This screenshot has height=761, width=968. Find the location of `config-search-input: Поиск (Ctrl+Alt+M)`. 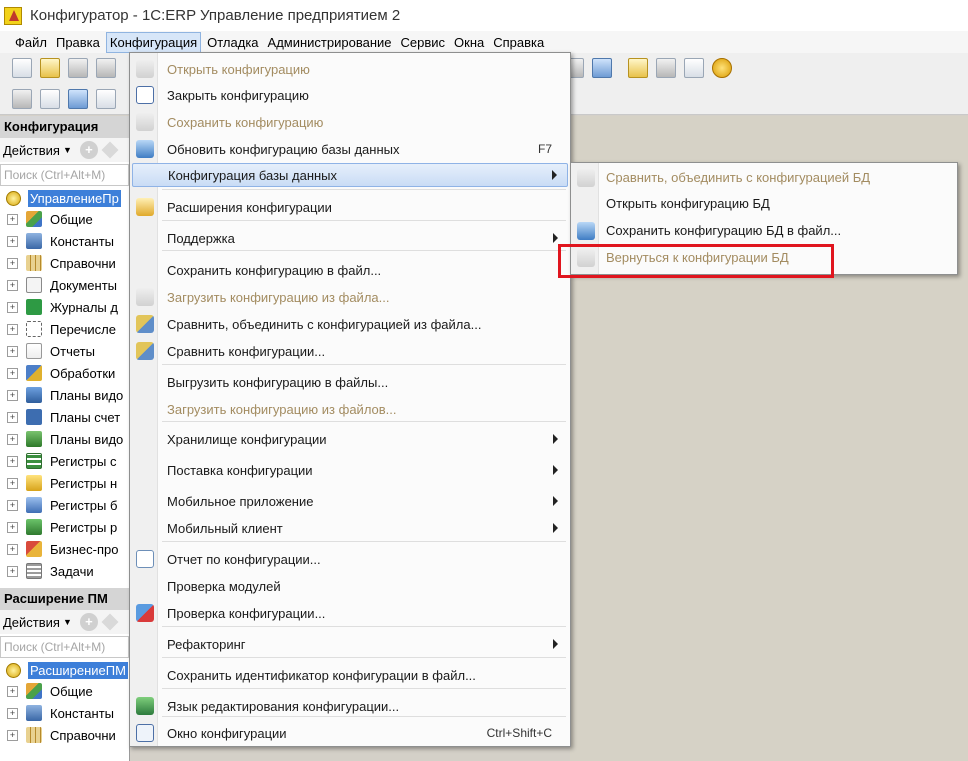

config-search-input: Поиск (Ctrl+Alt+M) is located at coordinates (64, 175).